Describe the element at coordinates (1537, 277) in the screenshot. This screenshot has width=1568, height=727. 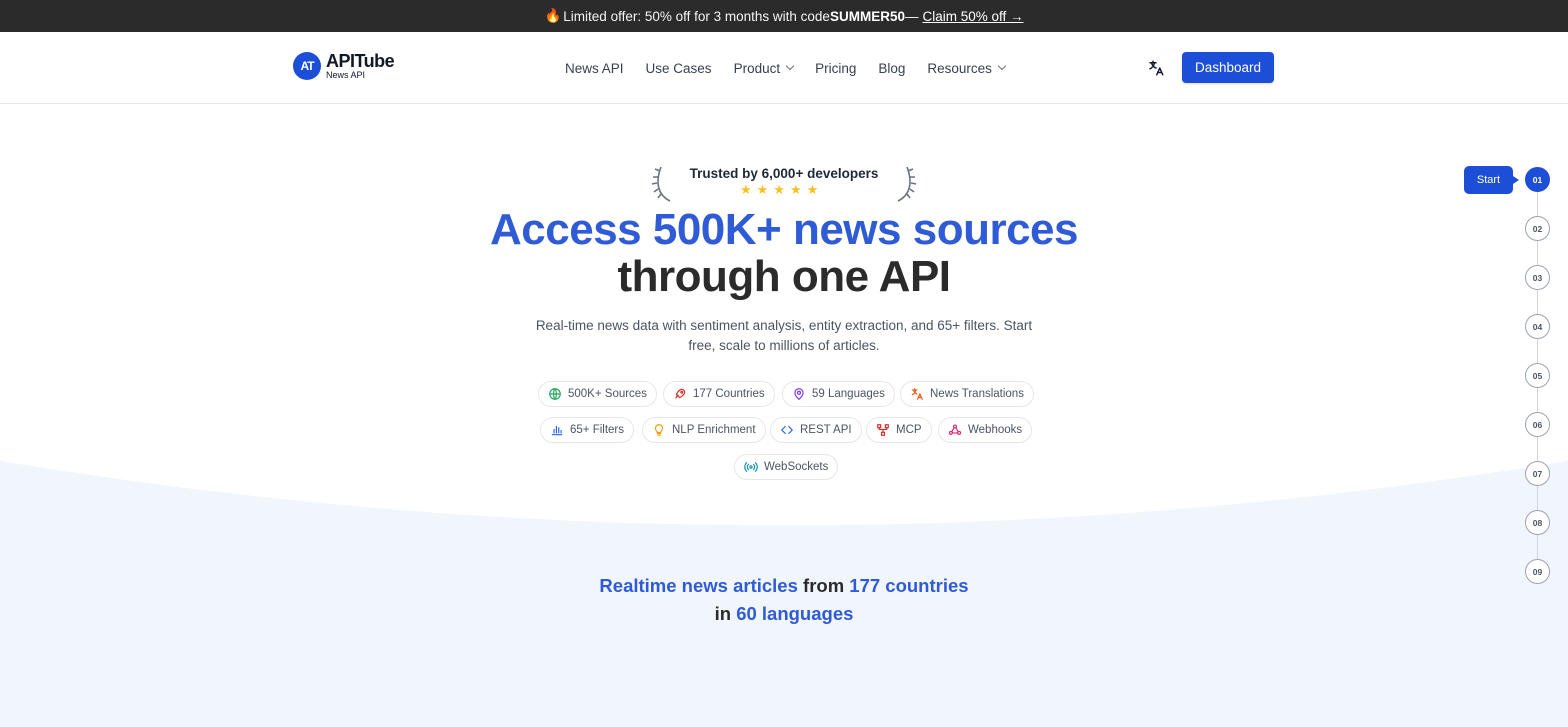
I see `step-03: 03` at that location.